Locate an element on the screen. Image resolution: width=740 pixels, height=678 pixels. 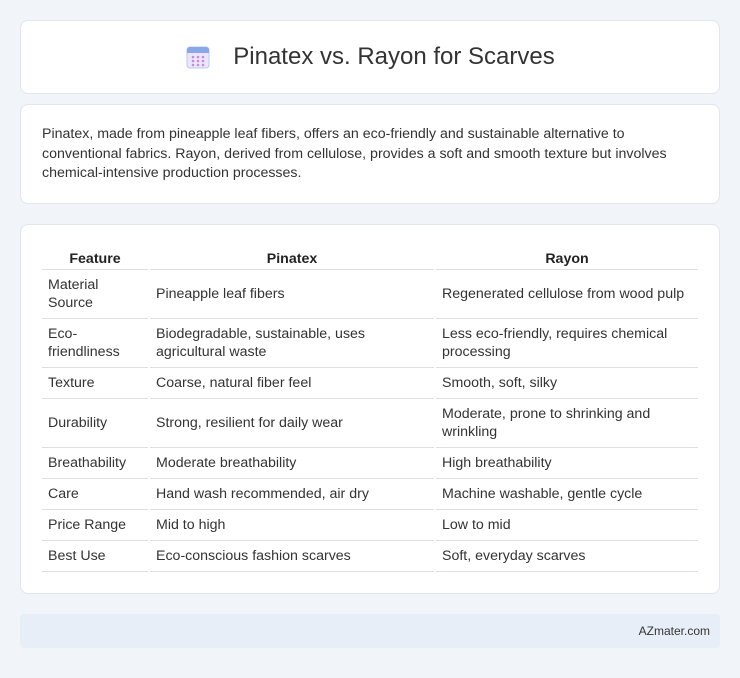
feature-cell: Durability is located at coordinates (95, 423).